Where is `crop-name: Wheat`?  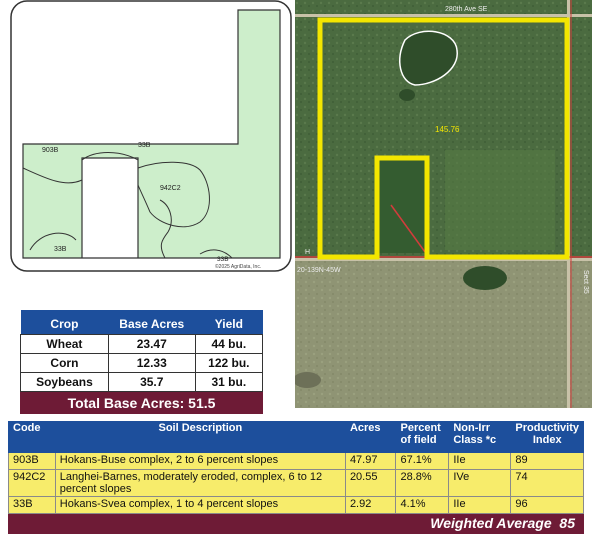
crop-name: Wheat is located at coordinates (64, 344).